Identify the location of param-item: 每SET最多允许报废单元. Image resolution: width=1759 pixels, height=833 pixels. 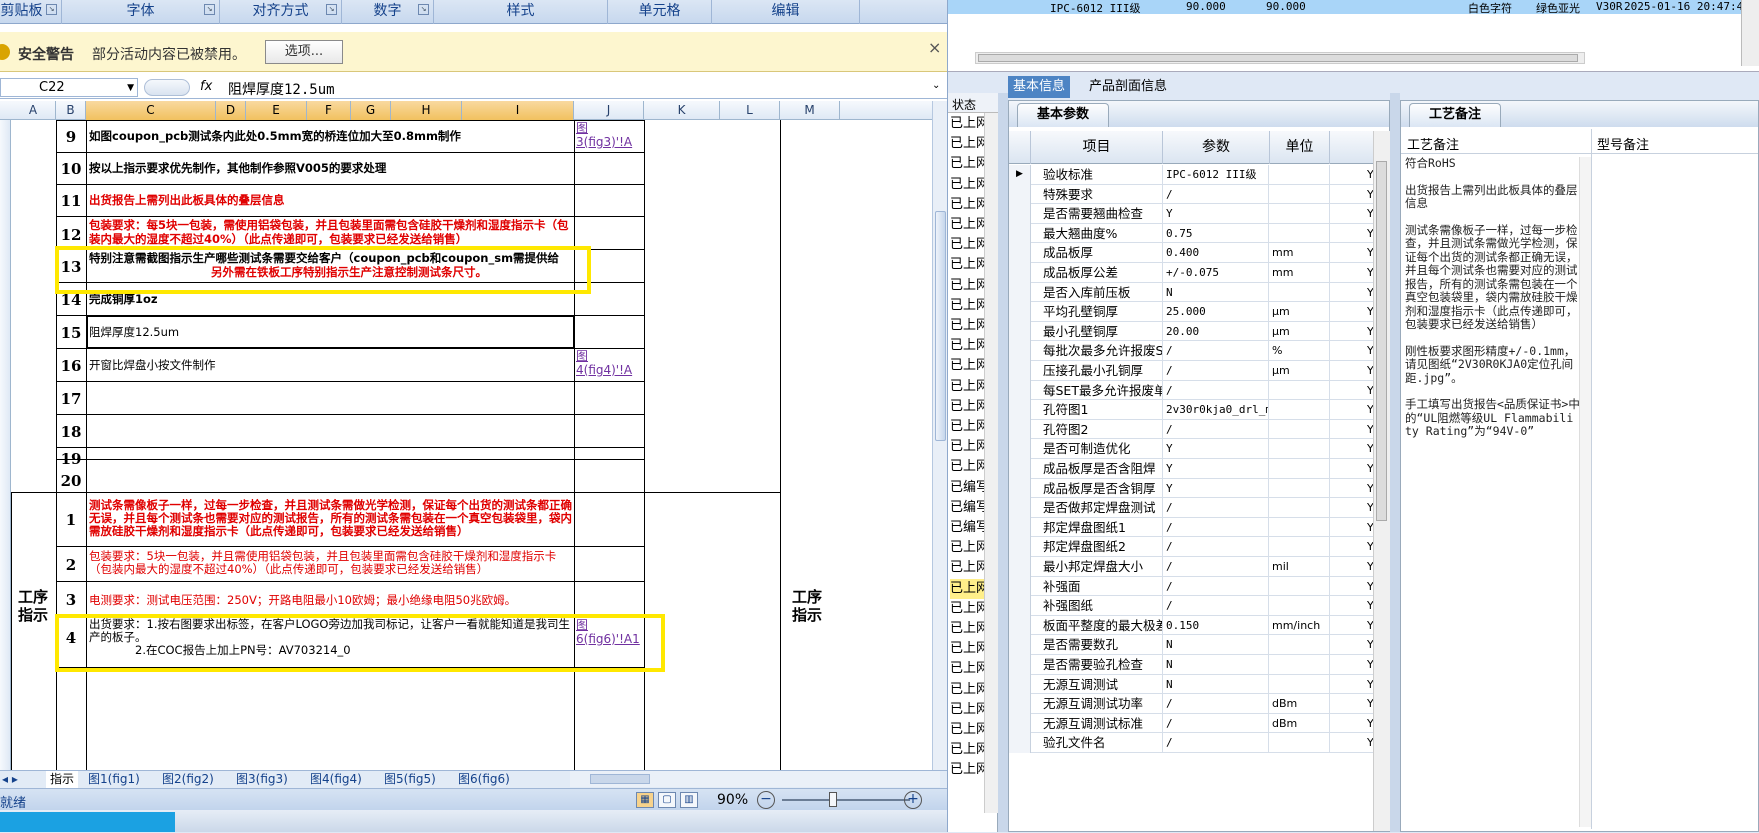
(1103, 390).